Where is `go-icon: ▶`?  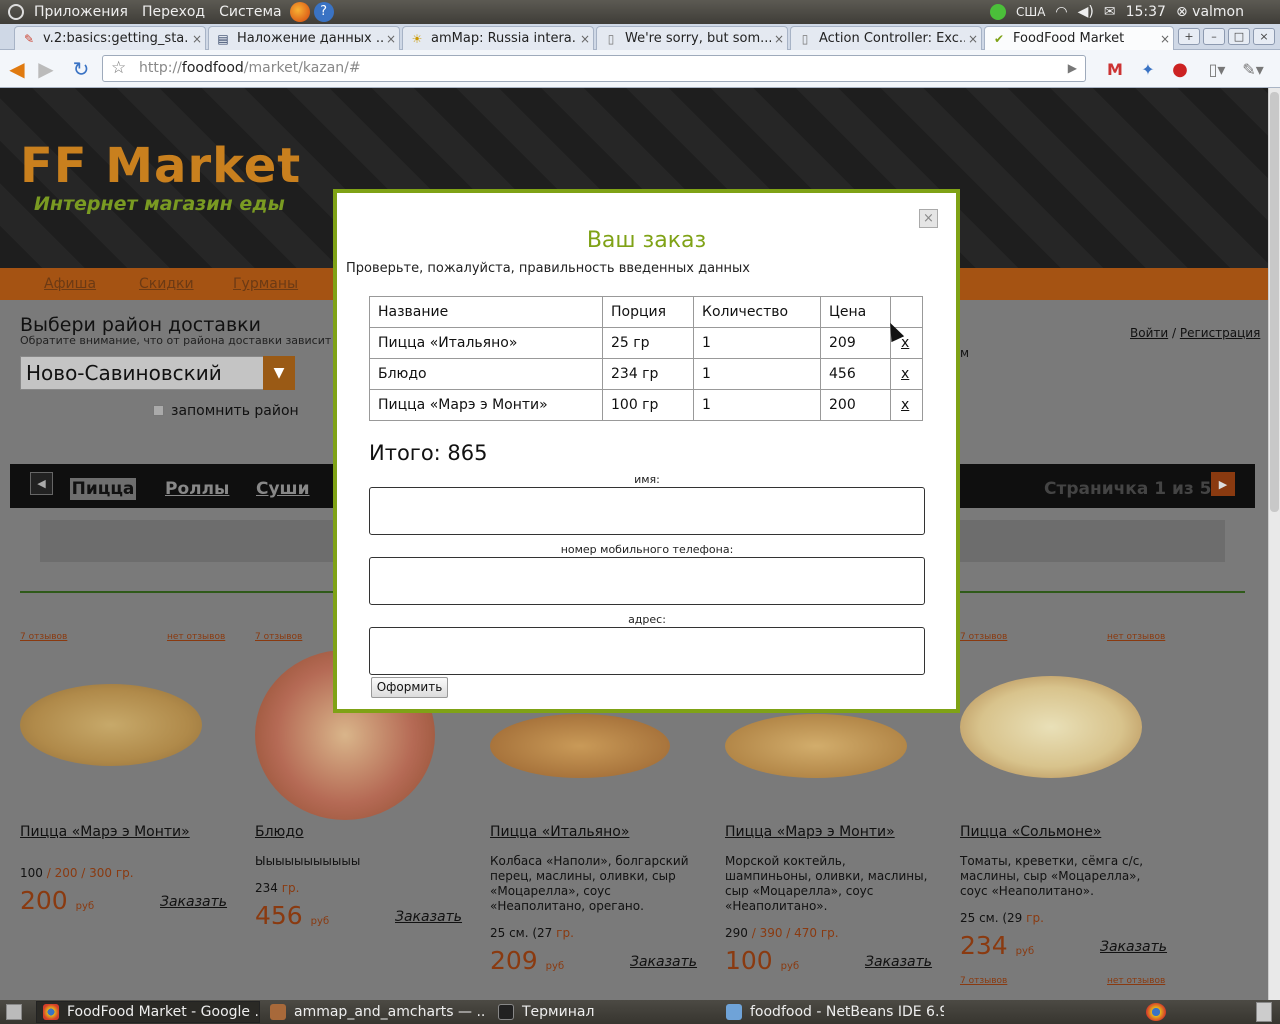
go-icon: ▶ is located at coordinates (1072, 68).